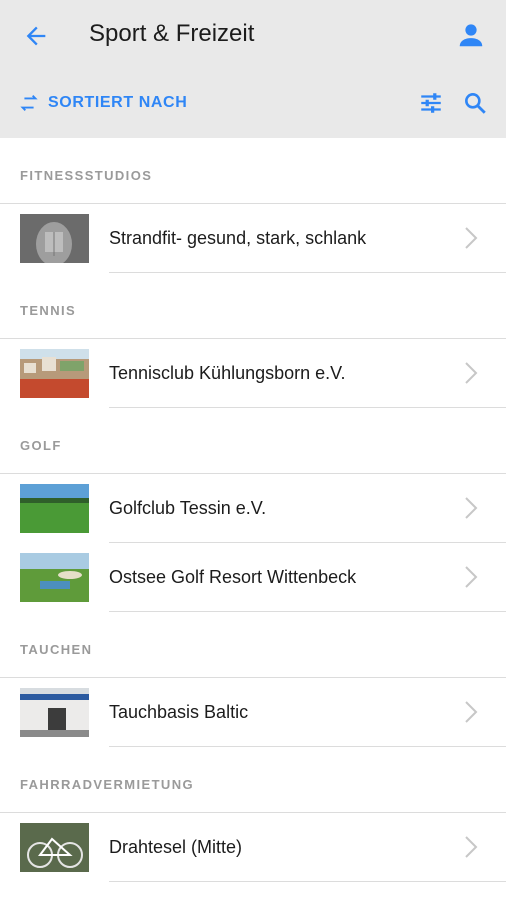  Describe the element at coordinates (118, 102) in the screenshot. I see `sort-label: SORTIERT NACH` at that location.